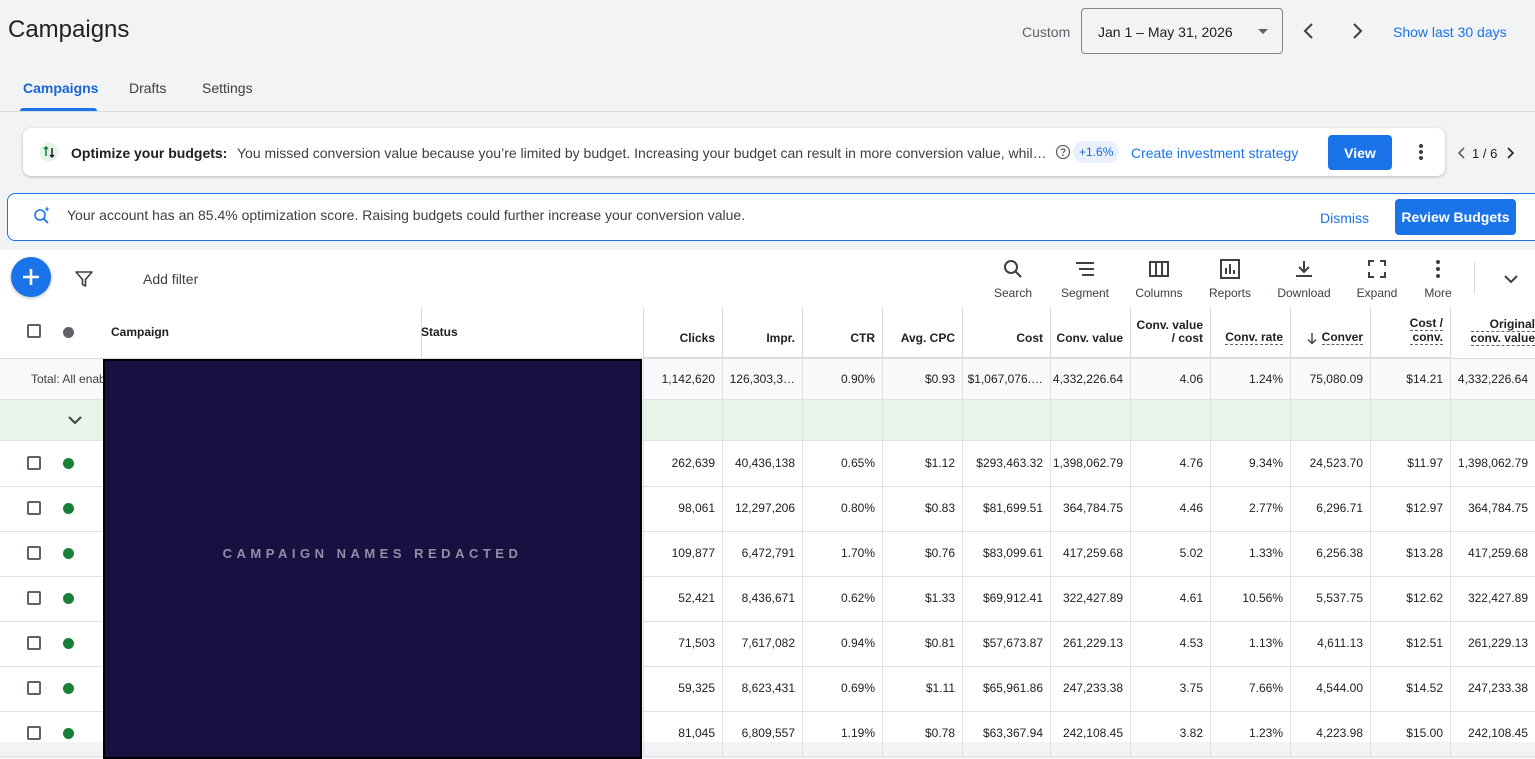 Image resolution: width=1535 pixels, height=759 pixels. What do you see at coordinates (1309, 31) in the screenshot?
I see `chevron-left-icon` at bounding box center [1309, 31].